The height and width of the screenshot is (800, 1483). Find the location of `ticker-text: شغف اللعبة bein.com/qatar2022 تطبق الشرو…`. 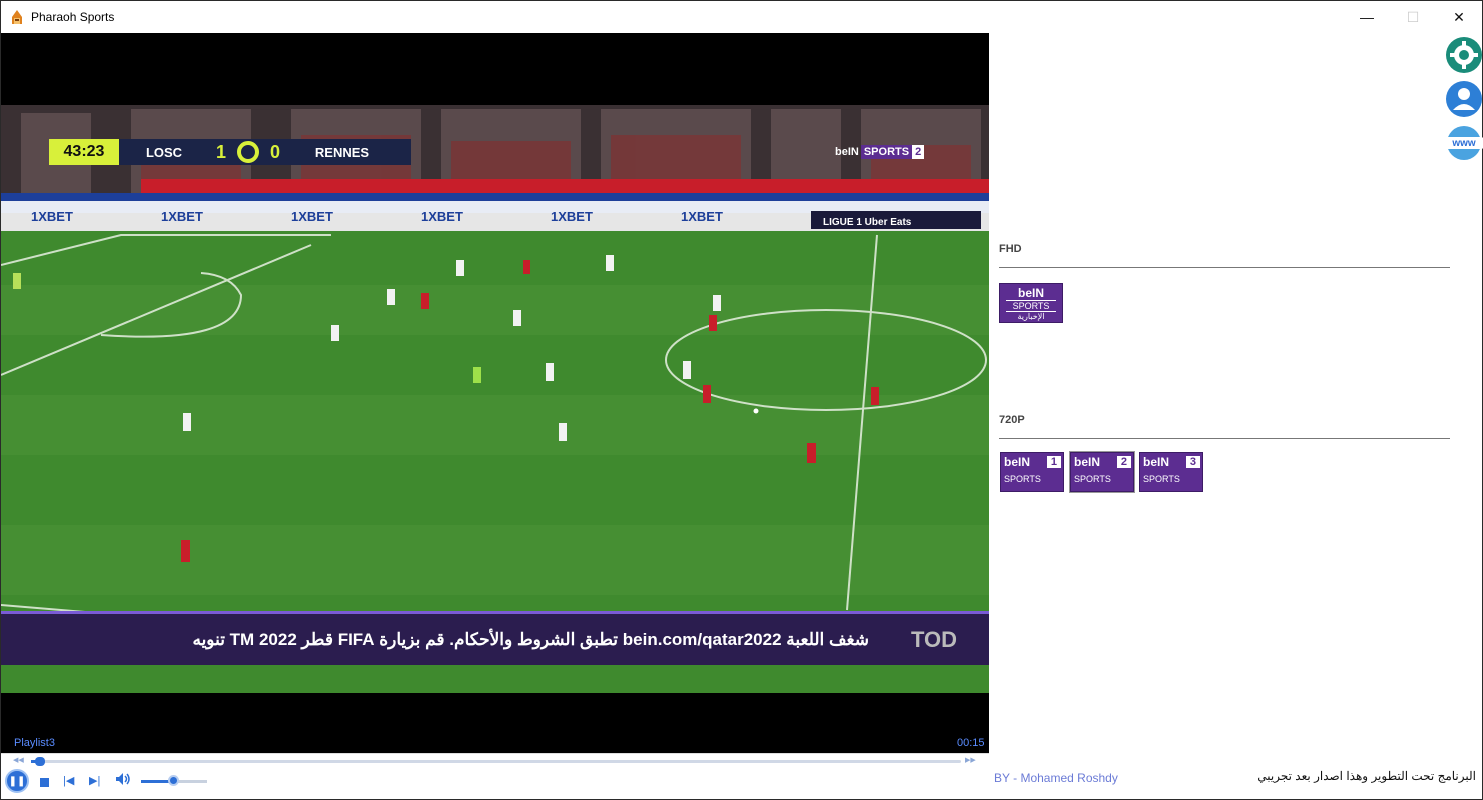

ticker-text: شغف اللعبة bein.com/qatar2022 تطبق الشرو… is located at coordinates (530, 639).